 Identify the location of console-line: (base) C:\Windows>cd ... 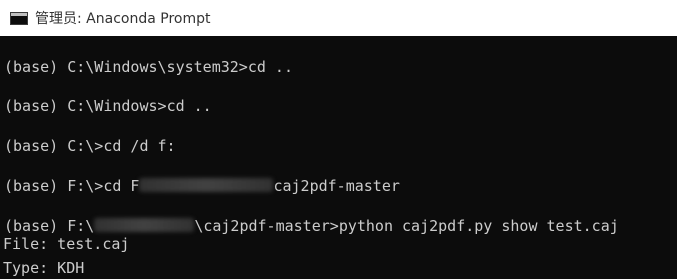
(108, 106).